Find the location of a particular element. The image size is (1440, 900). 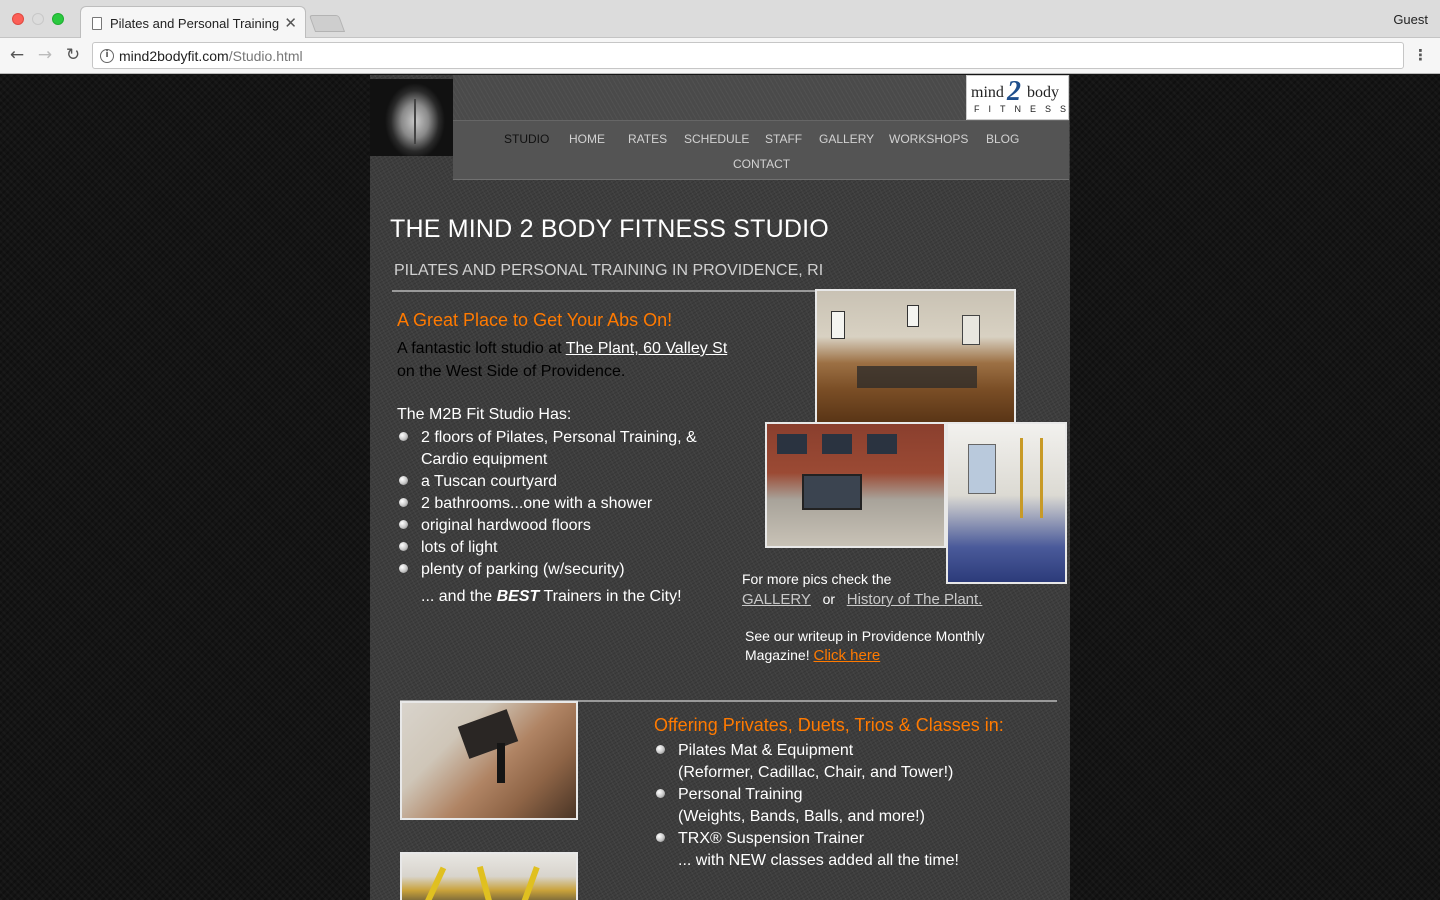

studio-interior-photo is located at coordinates (915, 356).